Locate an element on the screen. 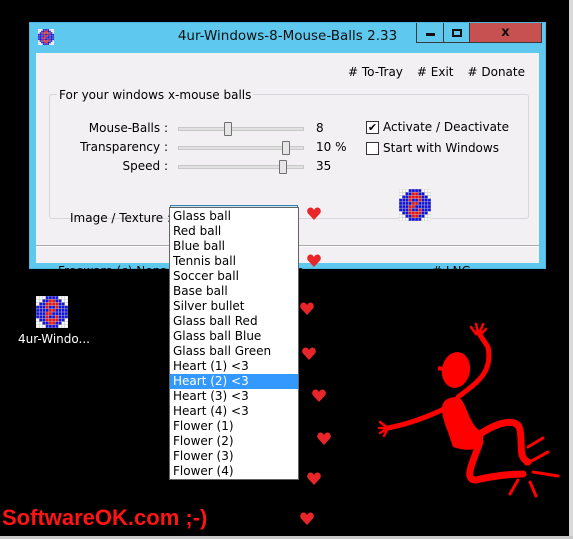 The width and height of the screenshot is (573, 539). brand-watermark: SoftwareOK.com ;-) is located at coordinates (105, 517).